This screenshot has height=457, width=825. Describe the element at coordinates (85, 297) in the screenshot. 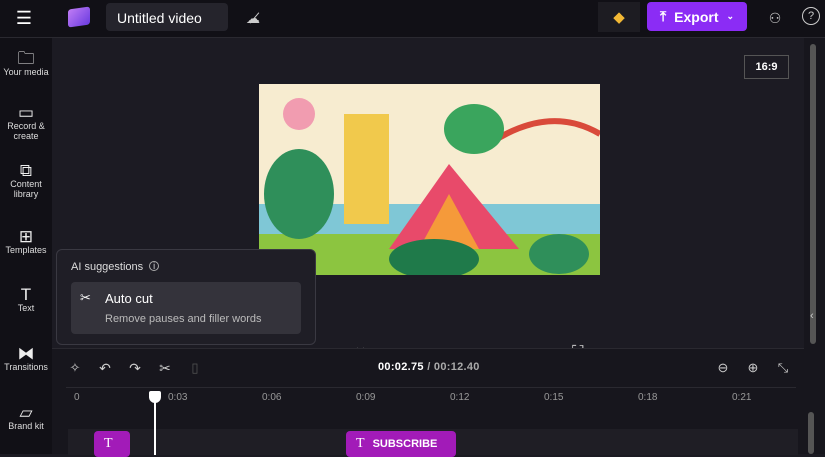

I see `auto-cut-icon: ✂` at that location.